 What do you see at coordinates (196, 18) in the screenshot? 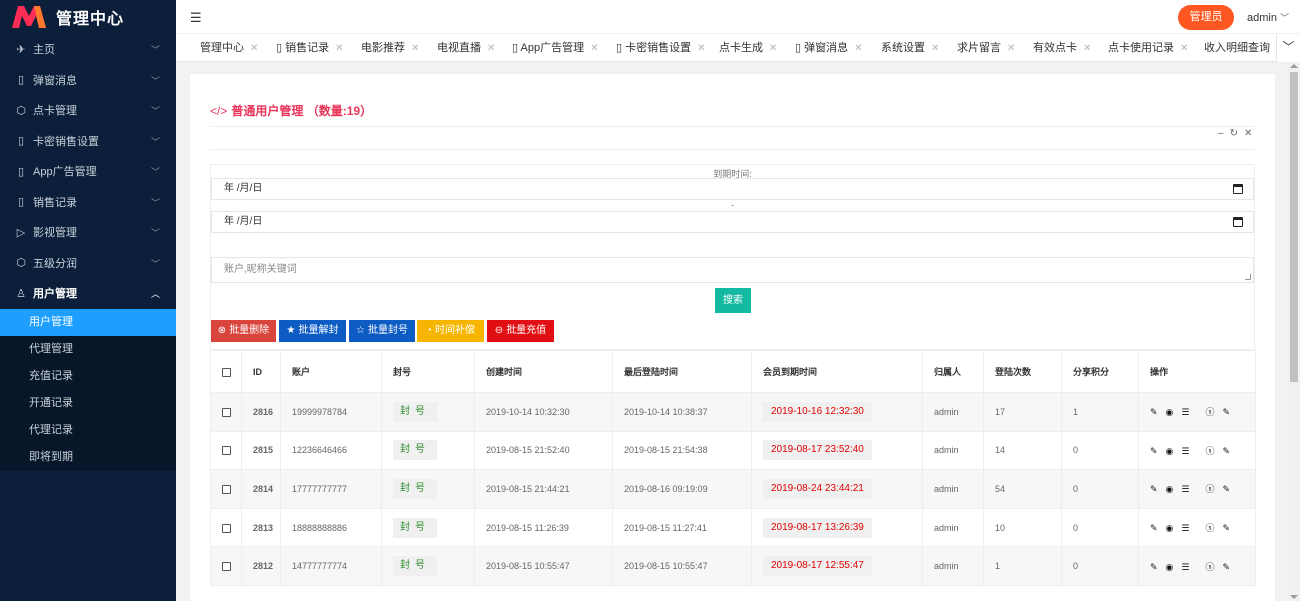
I see `menu-toggle-icon: ☰` at bounding box center [196, 18].